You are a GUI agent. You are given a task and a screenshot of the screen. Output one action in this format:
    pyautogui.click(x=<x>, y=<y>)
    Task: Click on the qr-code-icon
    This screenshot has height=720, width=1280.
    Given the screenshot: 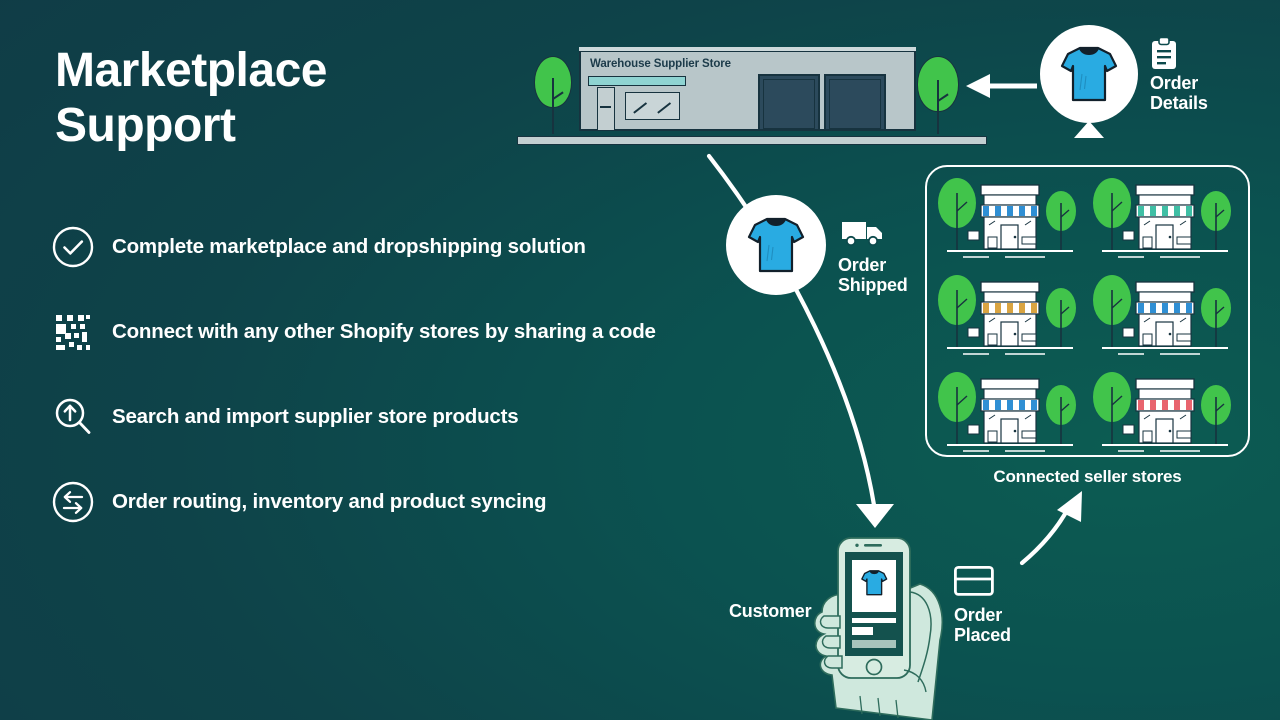 What is the action you would take?
    pyautogui.click(x=73, y=332)
    